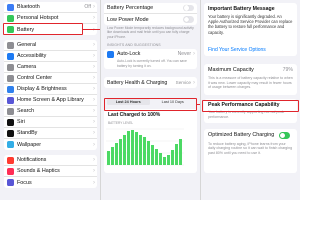 The image size is (320, 240). What do you see at coordinates (287, 70) in the screenshot?
I see `maximum-capacity-value: 79%` at bounding box center [287, 70].